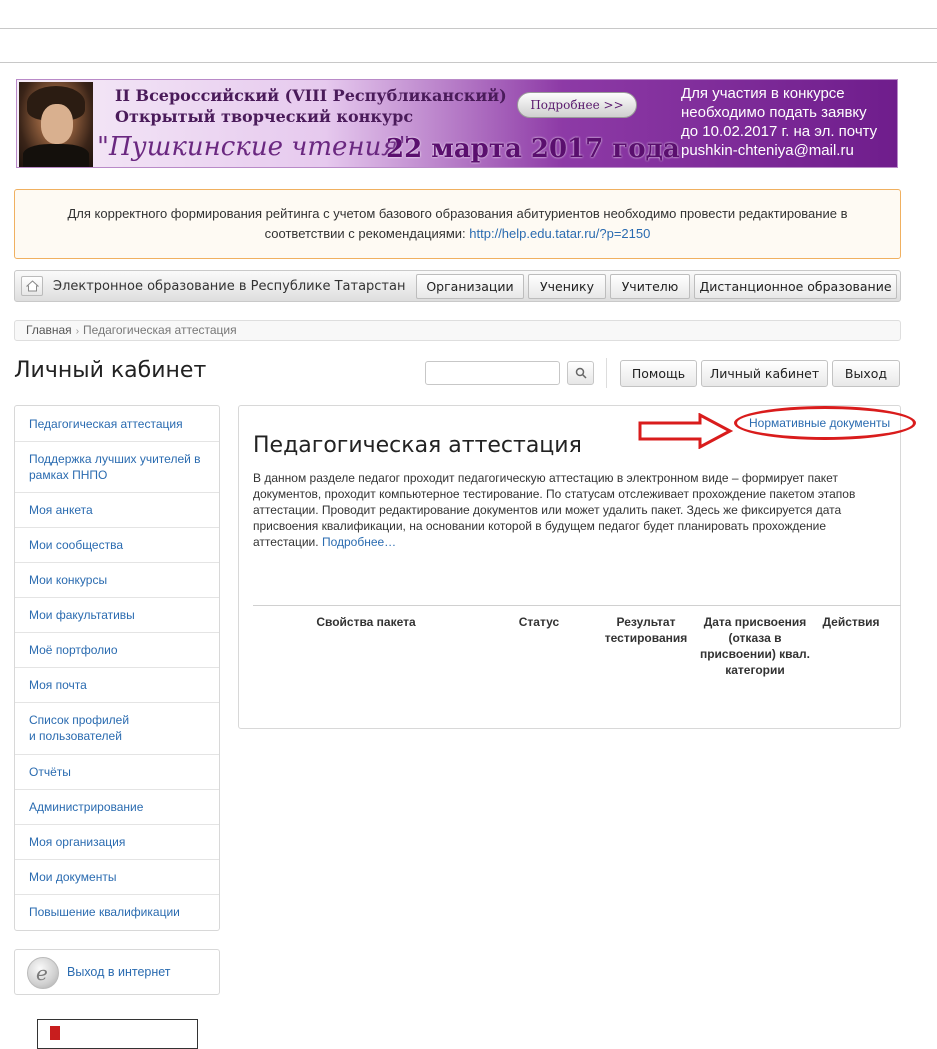  What do you see at coordinates (110, 370) in the screenshot?
I see `page-title: Личный кабинет` at bounding box center [110, 370].